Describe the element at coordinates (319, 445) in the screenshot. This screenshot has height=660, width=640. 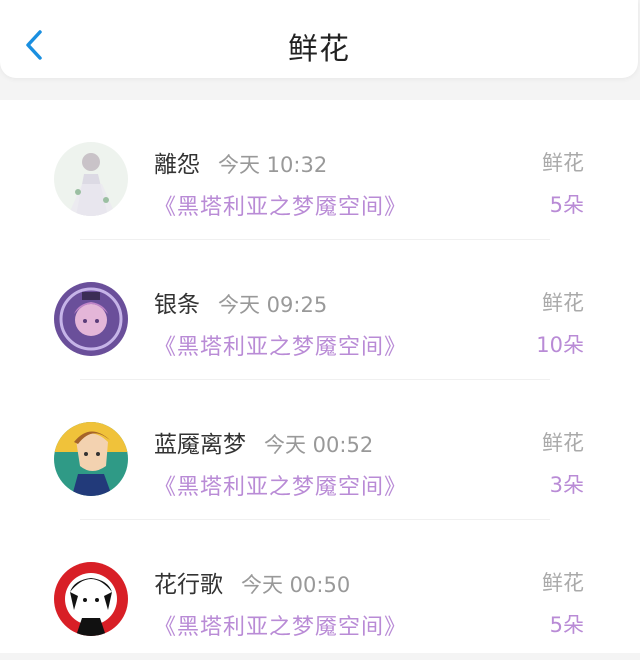
I see `send-time: 今天 00:52` at that location.